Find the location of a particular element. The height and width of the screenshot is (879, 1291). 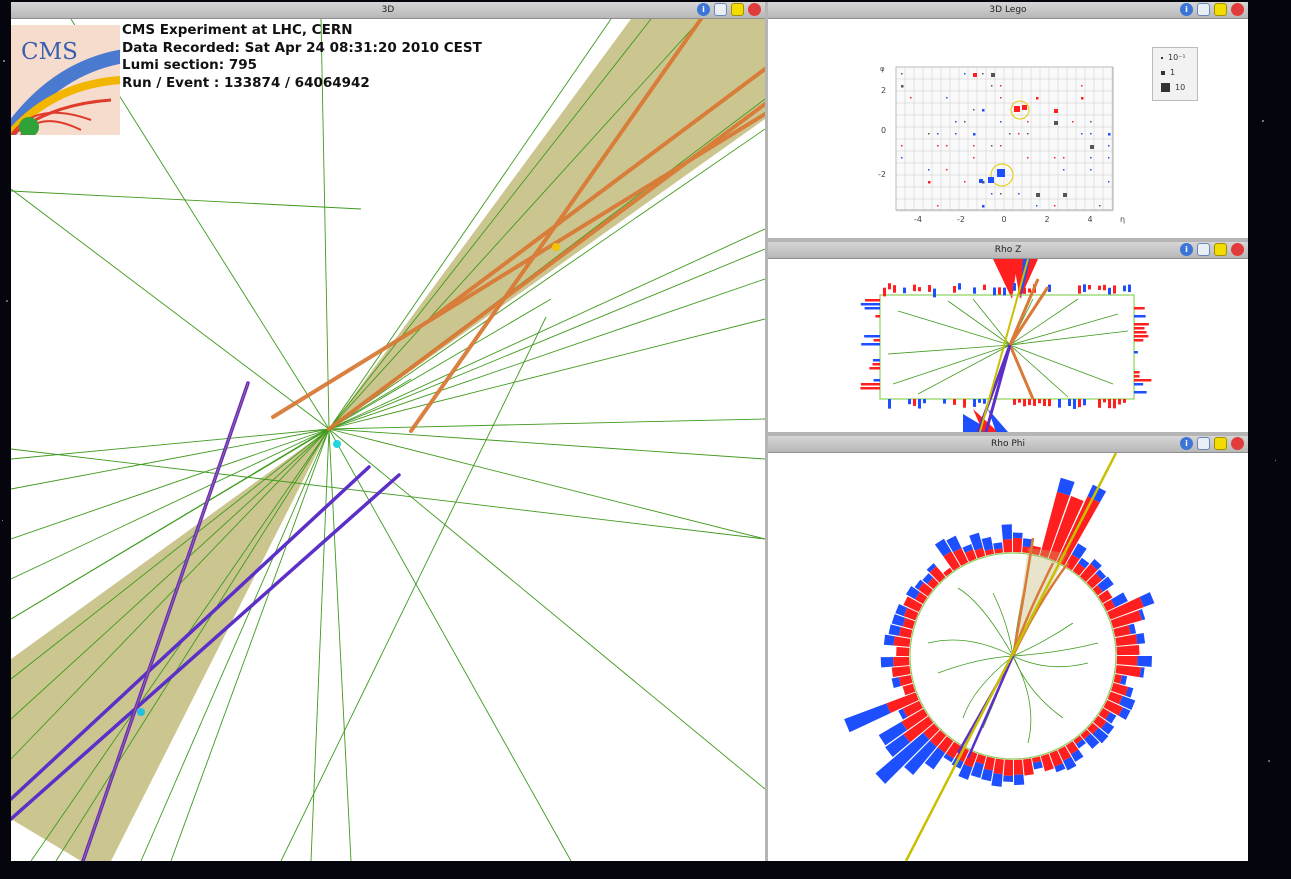

panel-rhophi-titlebar: Rho Phi i is located at coordinates (1008, 444).